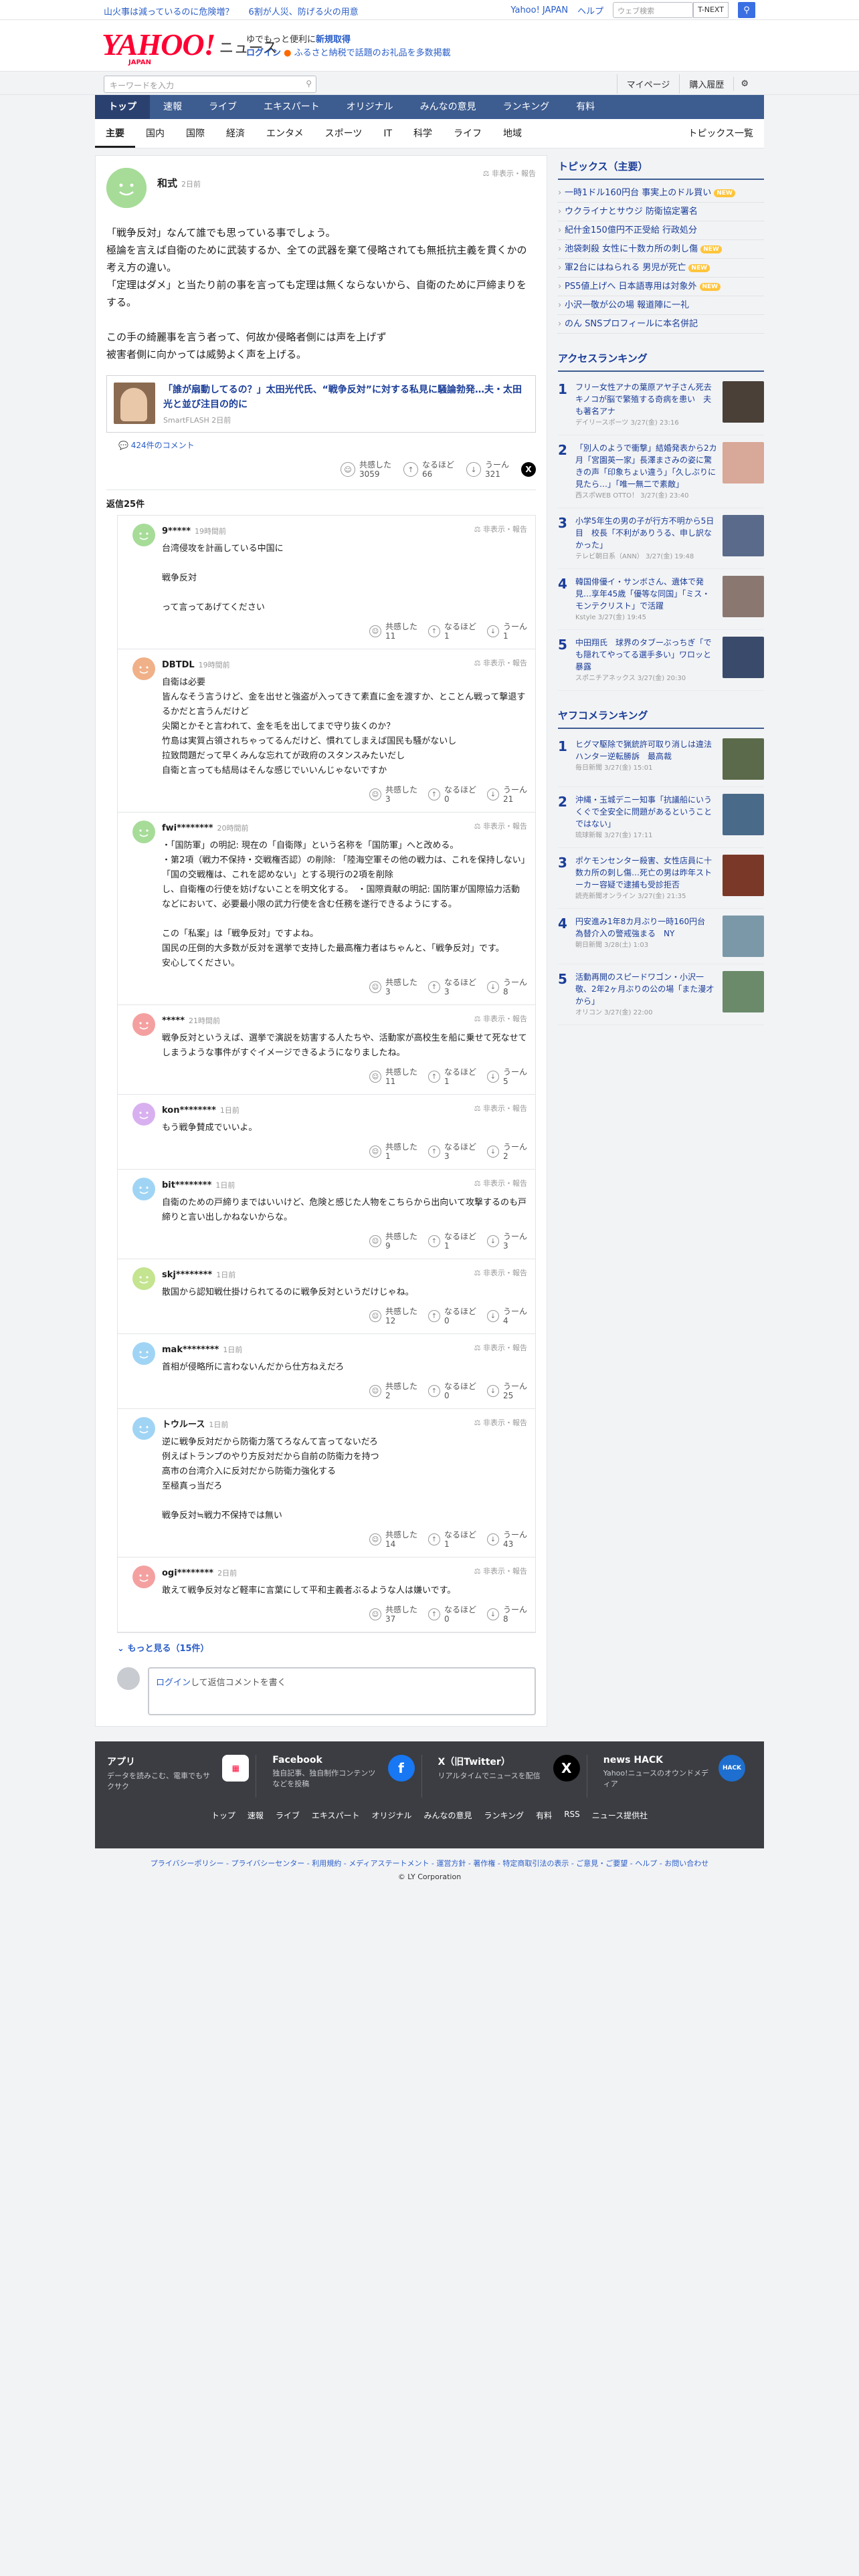 The image size is (859, 2576). What do you see at coordinates (544, 1815) in the screenshot?
I see `footer-link: 有料` at bounding box center [544, 1815].